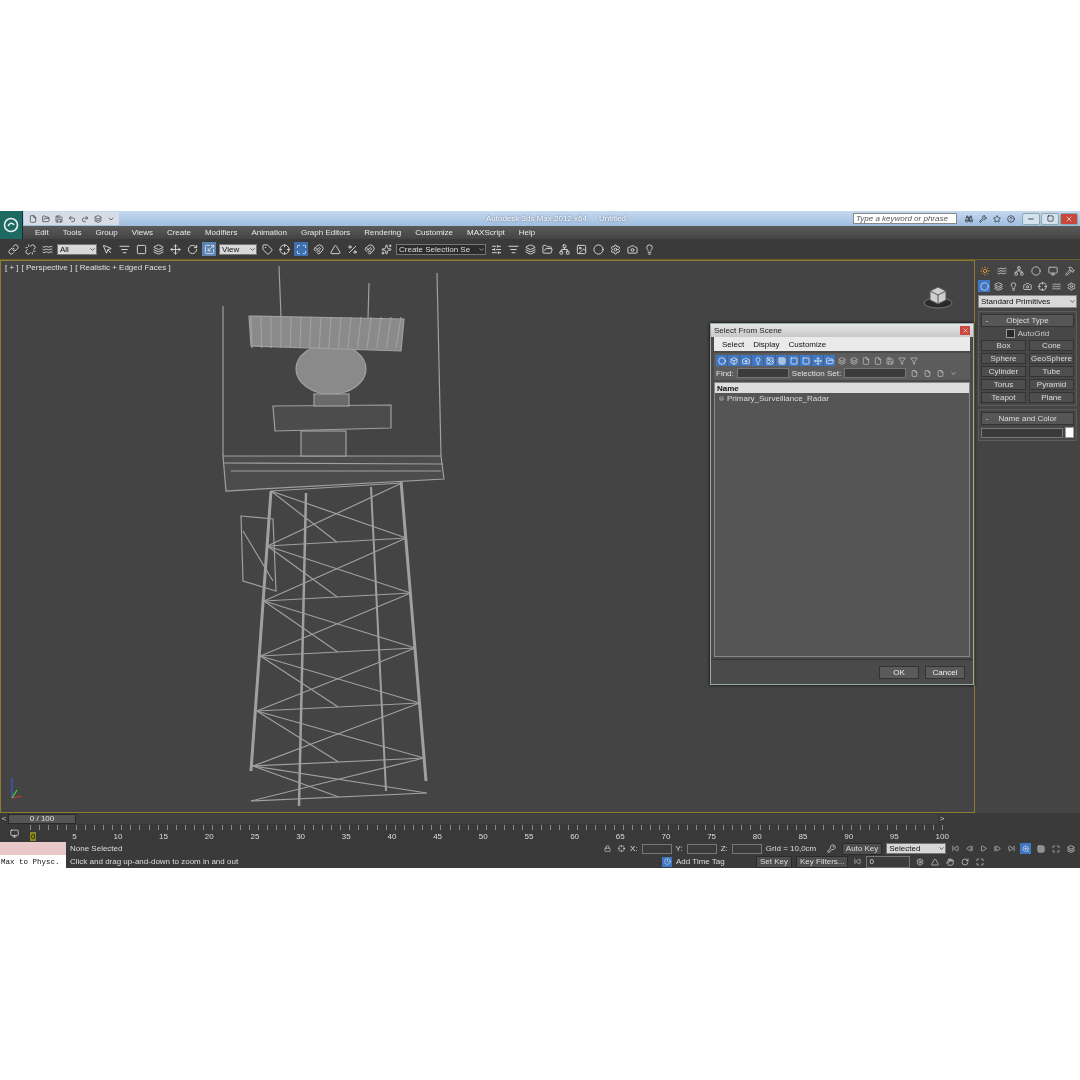 Image resolution: width=1080 pixels, height=1080 pixels. What do you see at coordinates (42, 818) in the screenshot?
I see `time-slider-thumb: 0 / 100` at bounding box center [42, 818].